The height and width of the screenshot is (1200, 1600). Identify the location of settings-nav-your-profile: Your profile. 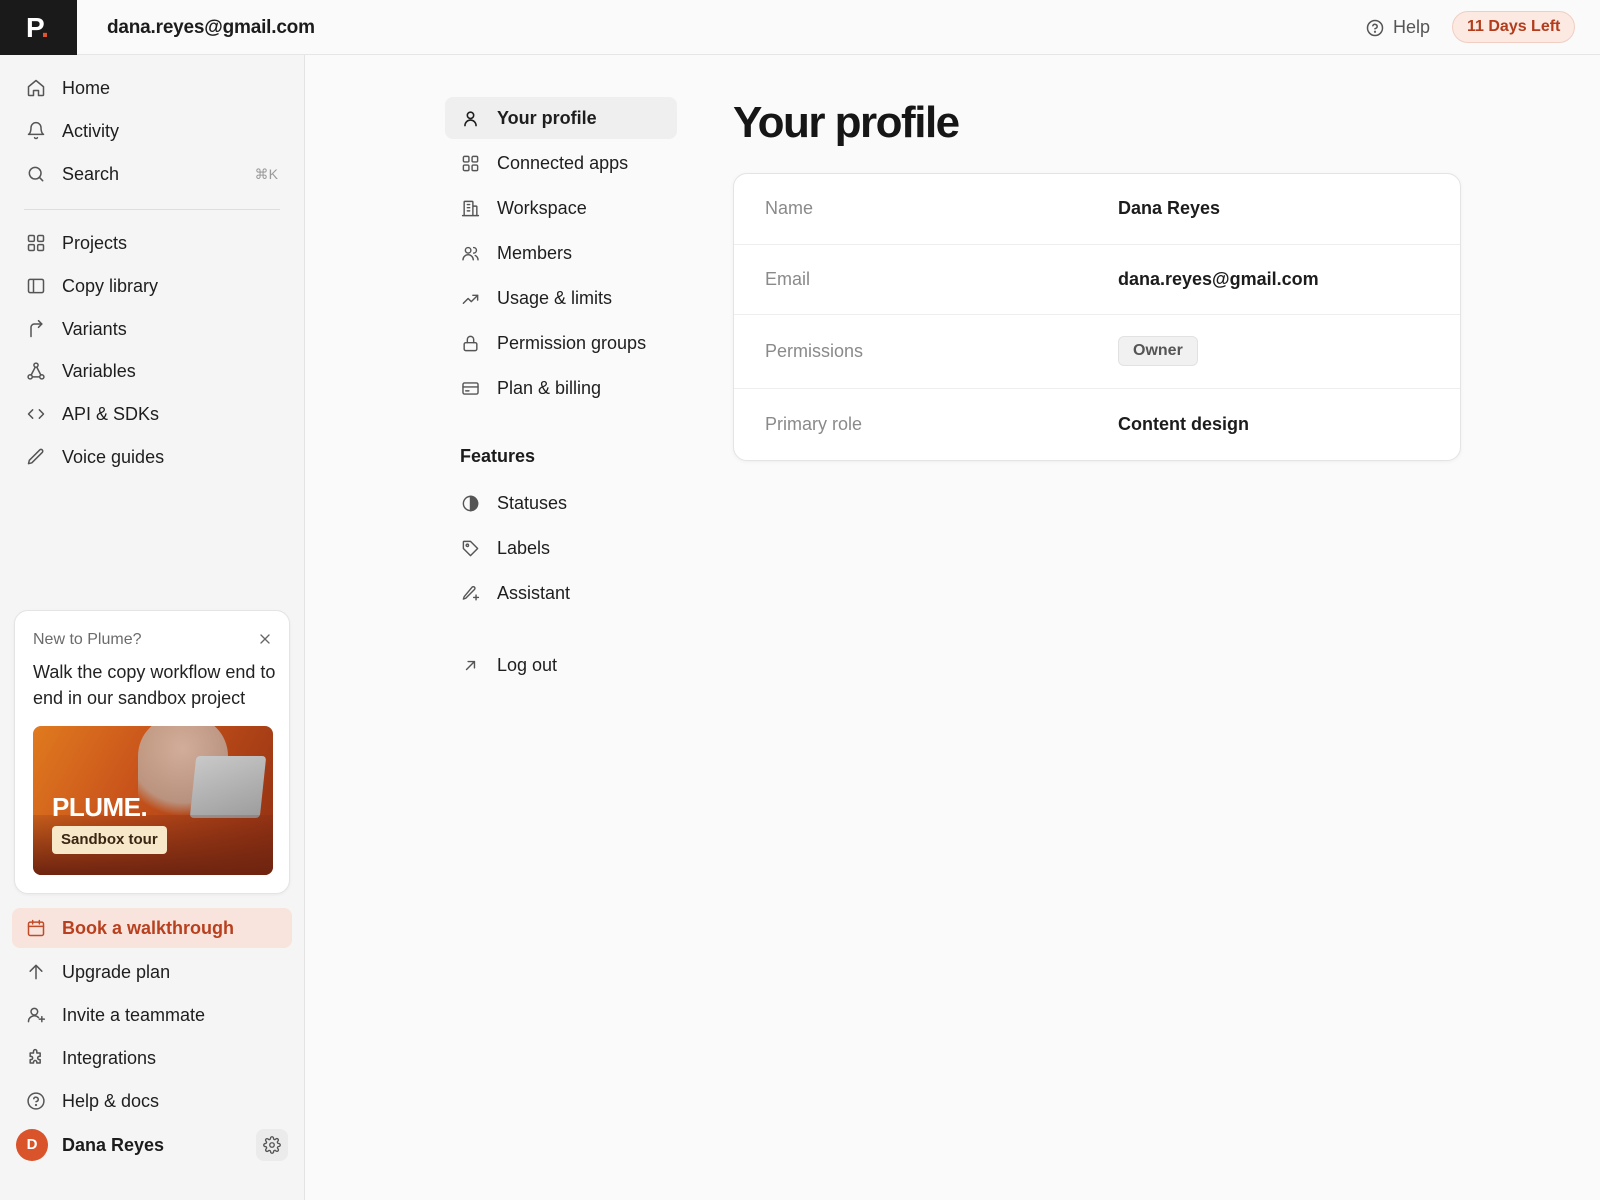
(561, 118).